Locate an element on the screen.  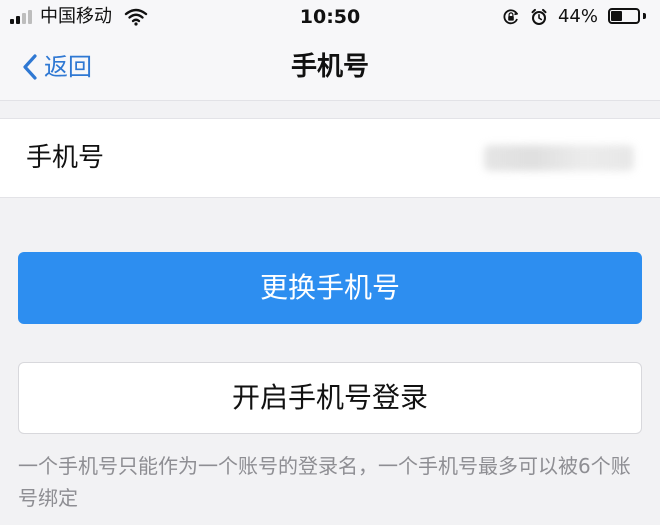
battery-icon is located at coordinates (627, 17).